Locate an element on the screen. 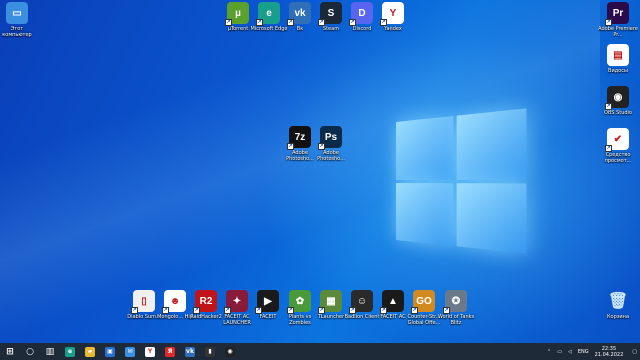  taskbar-button: Я is located at coordinates (170, 351).